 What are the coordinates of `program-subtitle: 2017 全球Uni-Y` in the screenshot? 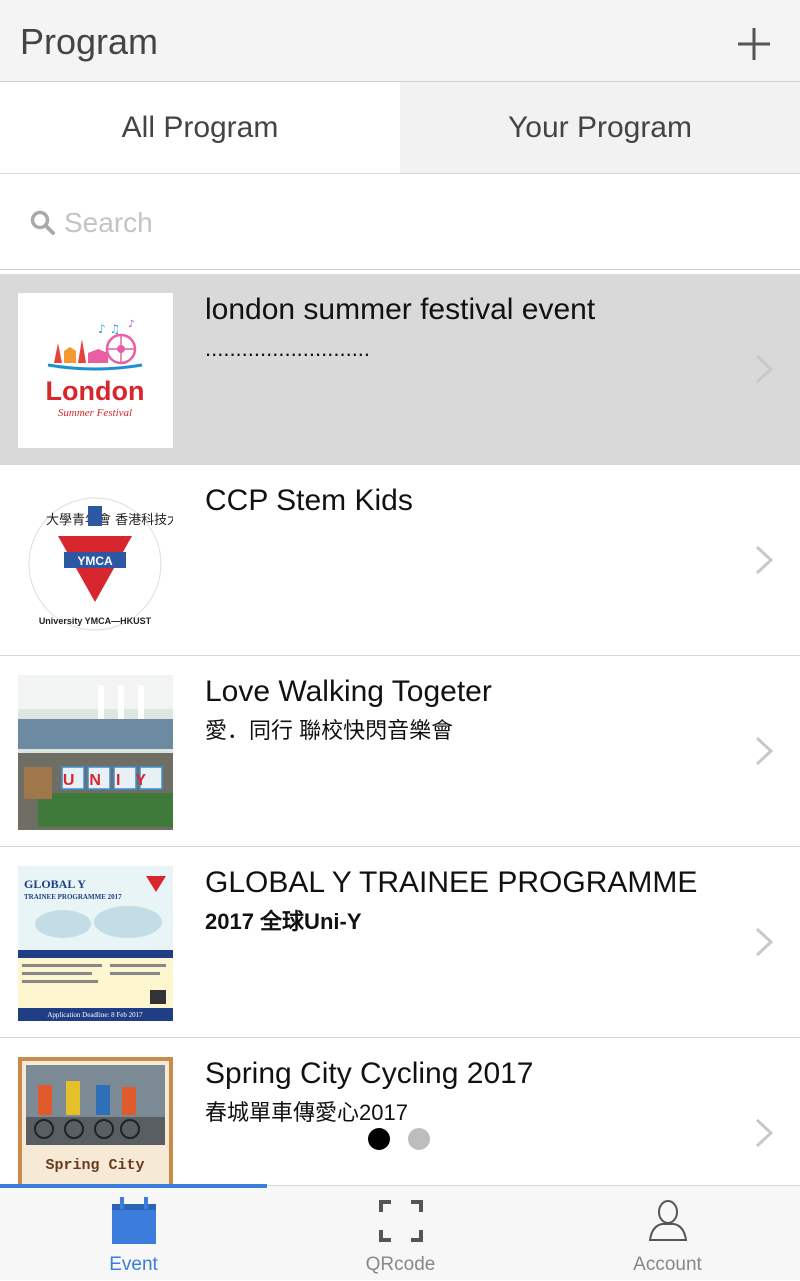 It's located at (283, 921).